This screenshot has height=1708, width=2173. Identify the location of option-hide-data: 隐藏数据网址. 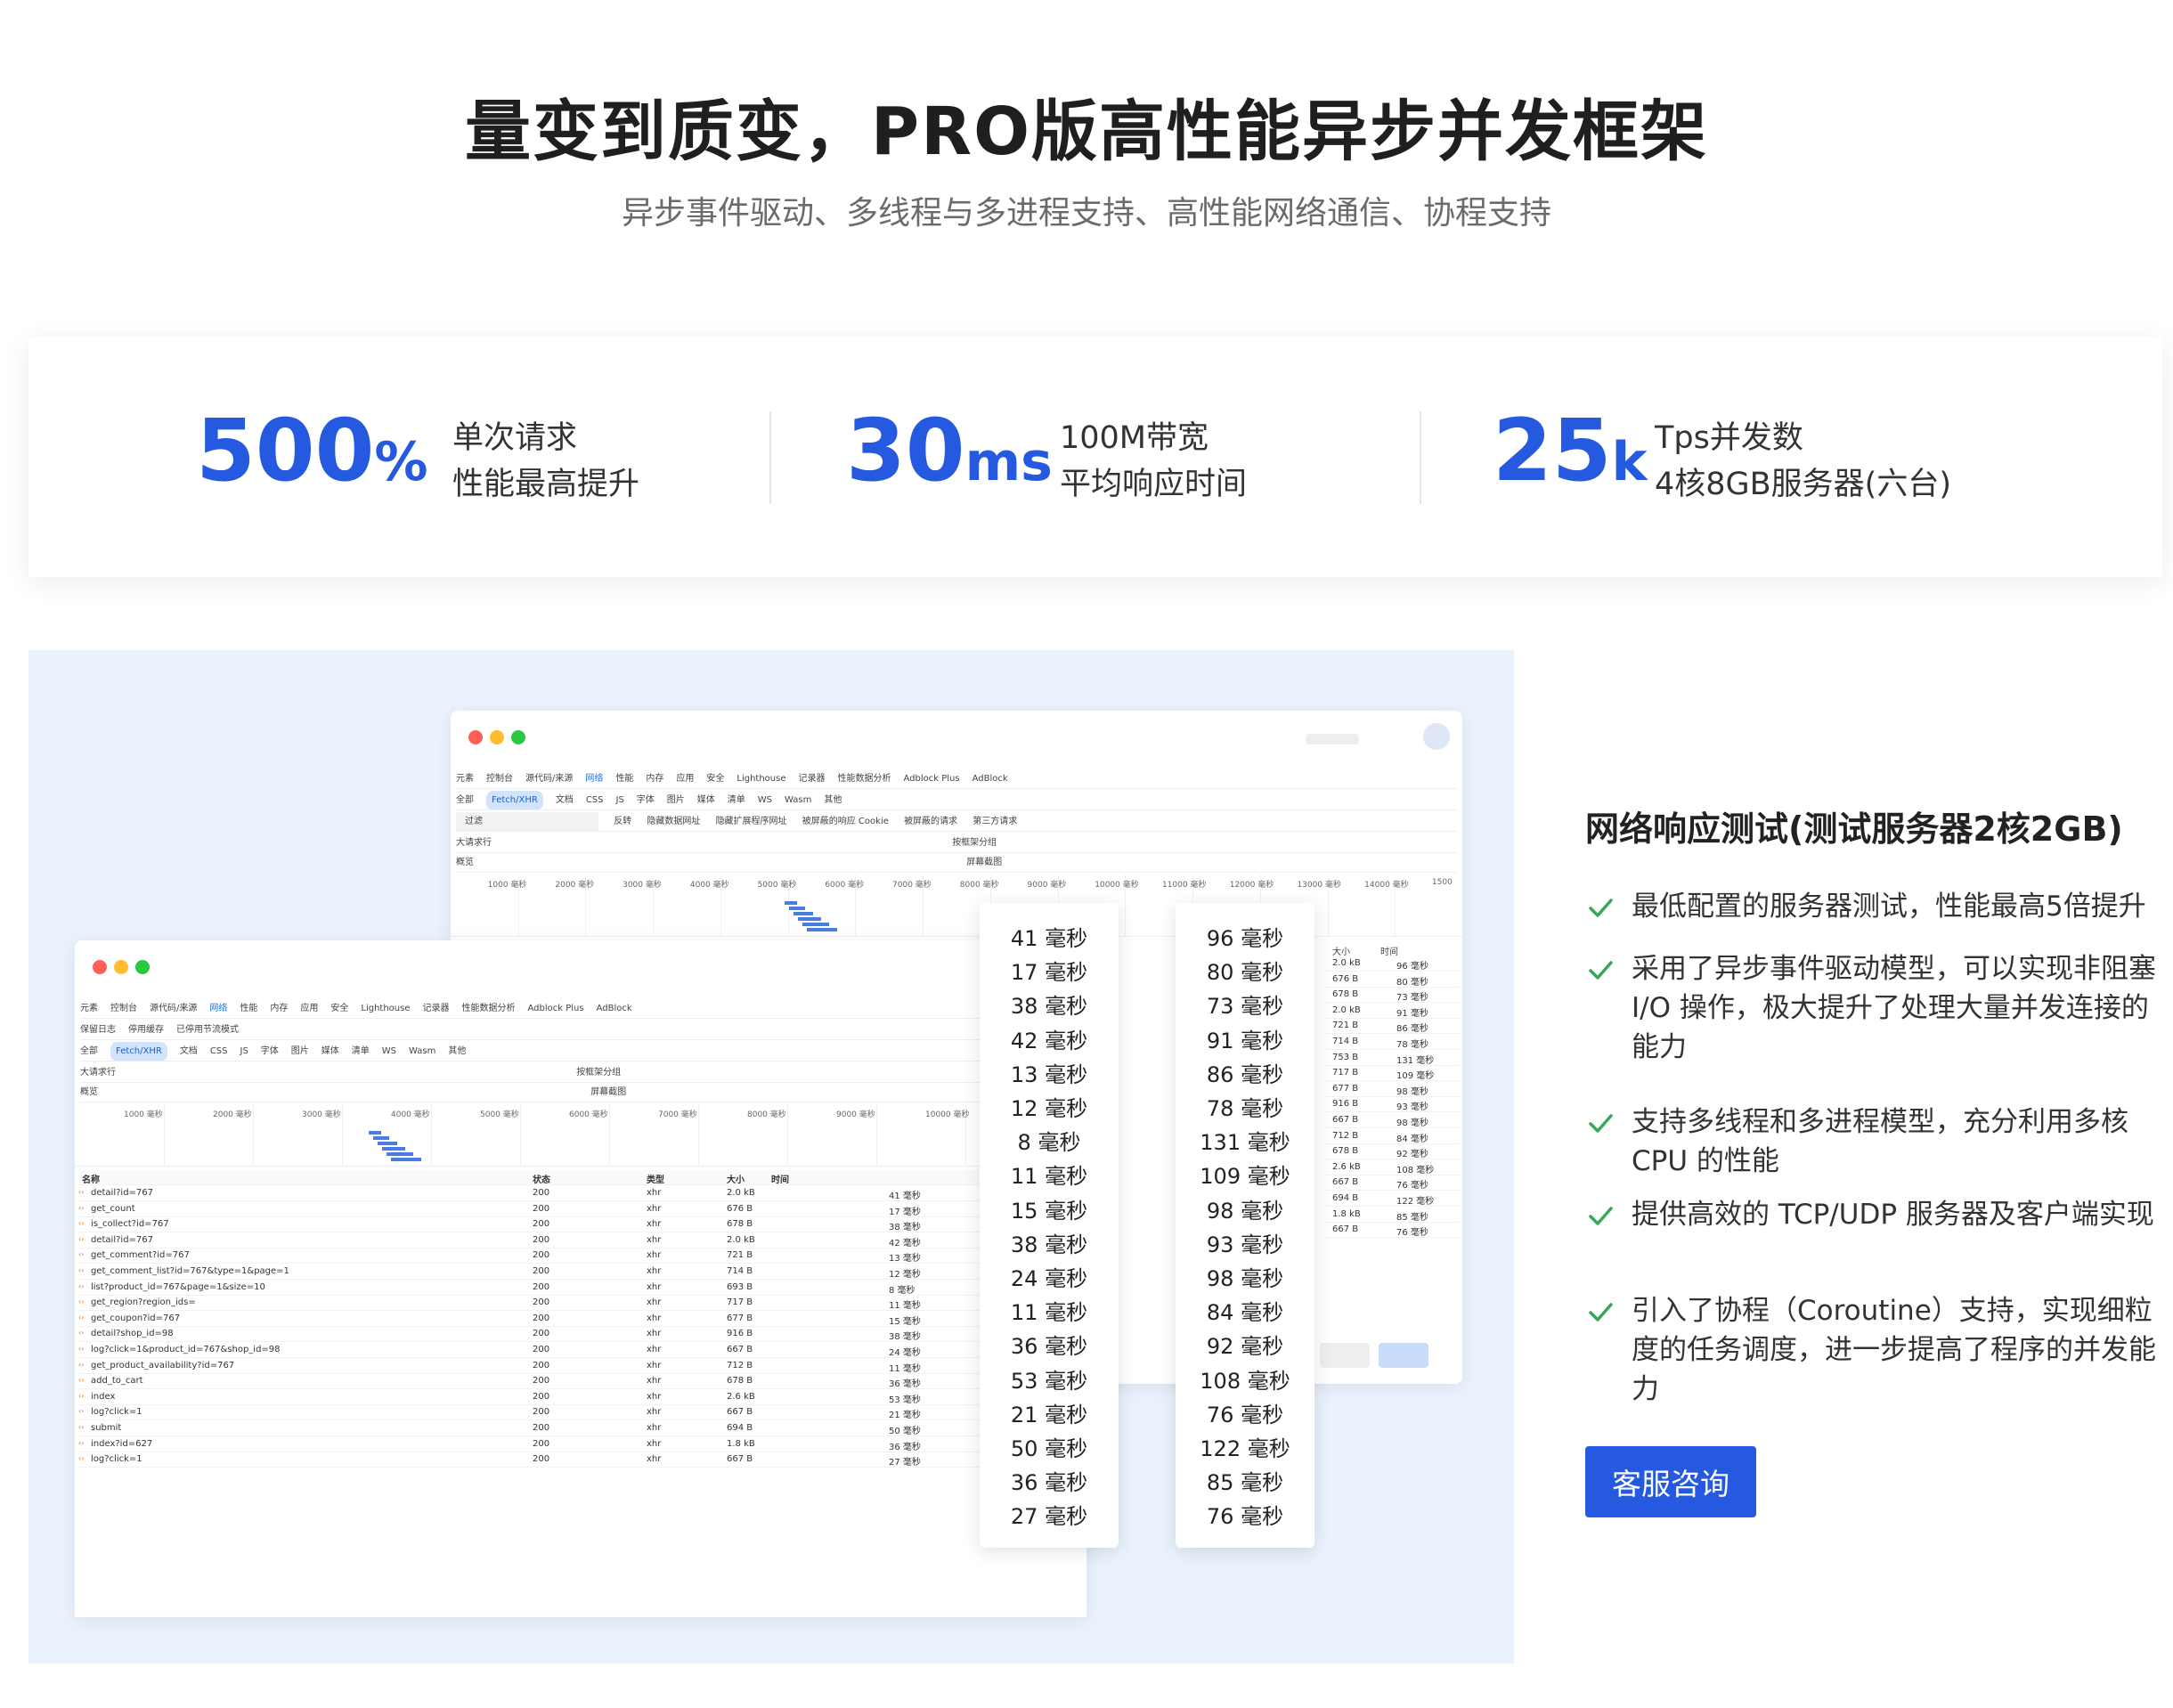
(674, 822).